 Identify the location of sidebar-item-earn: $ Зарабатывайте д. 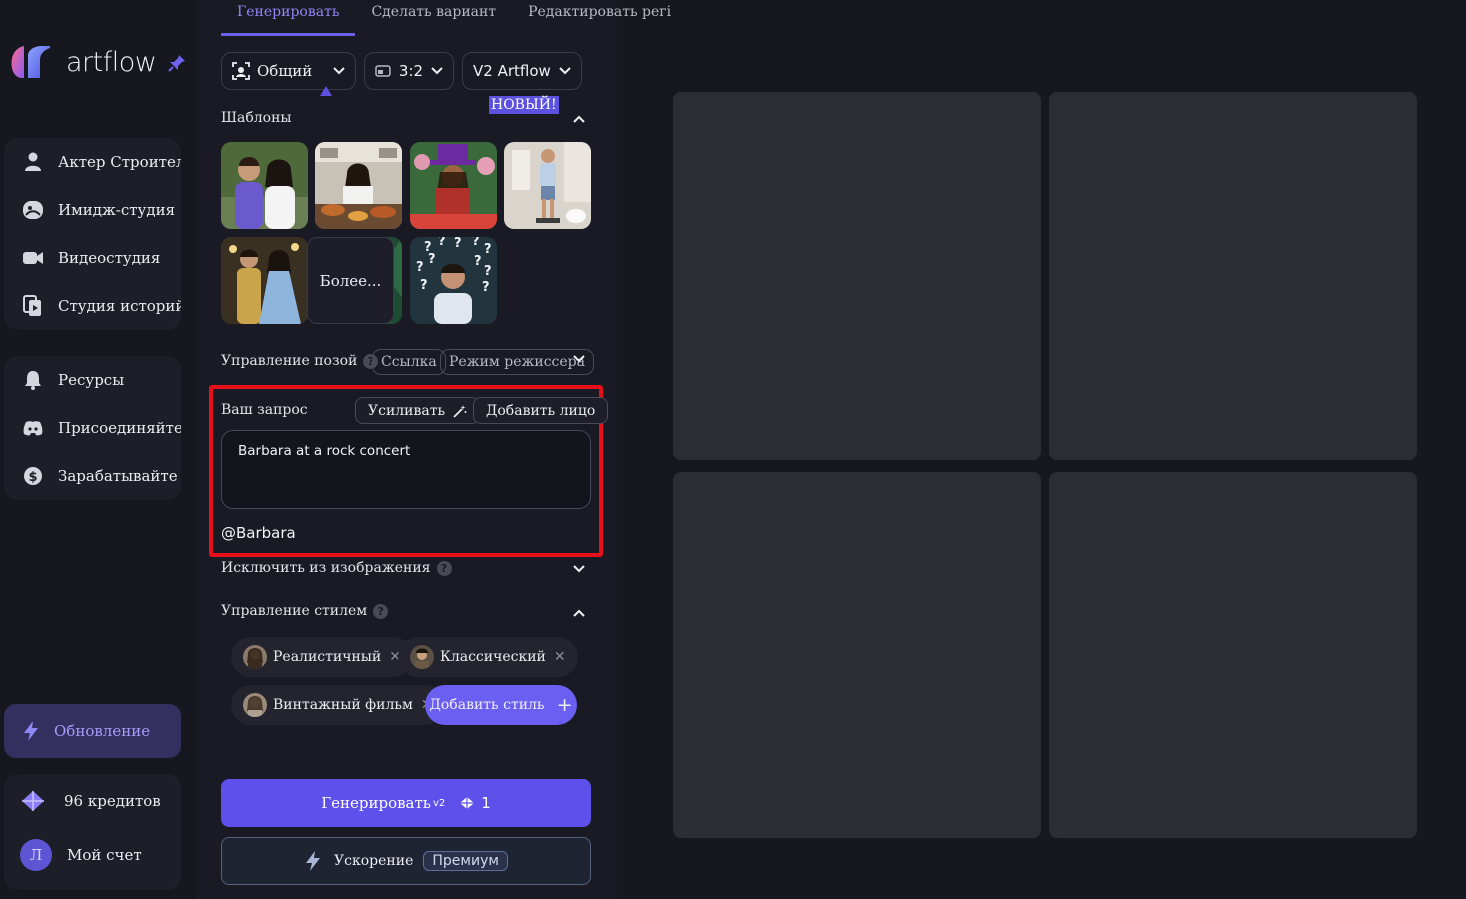
(92, 476).